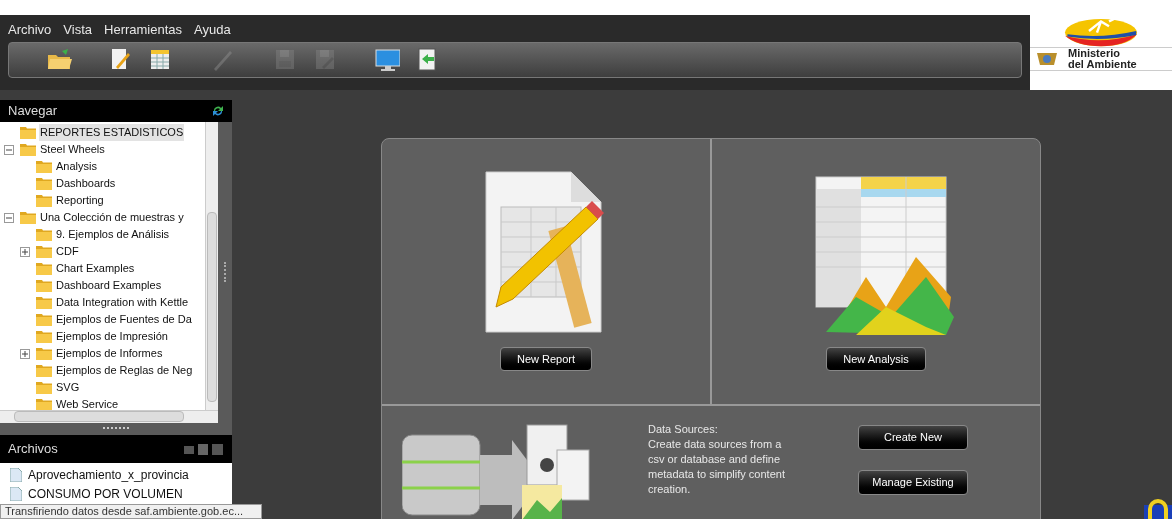 The width and height of the screenshot is (1172, 519). I want to click on data-sources-title: Data Sources:, so click(683, 429).